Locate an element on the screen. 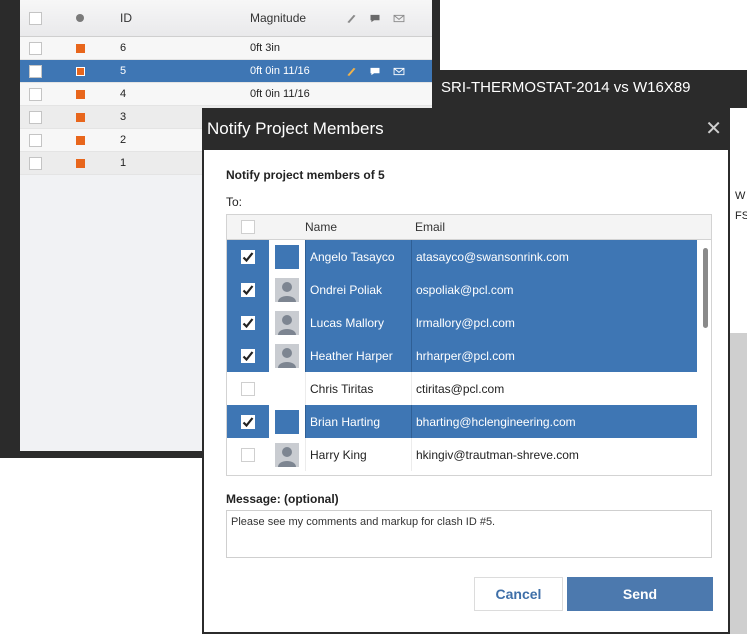 This screenshot has width=747, height=634. select-all-checkbox is located at coordinates (35, 18).